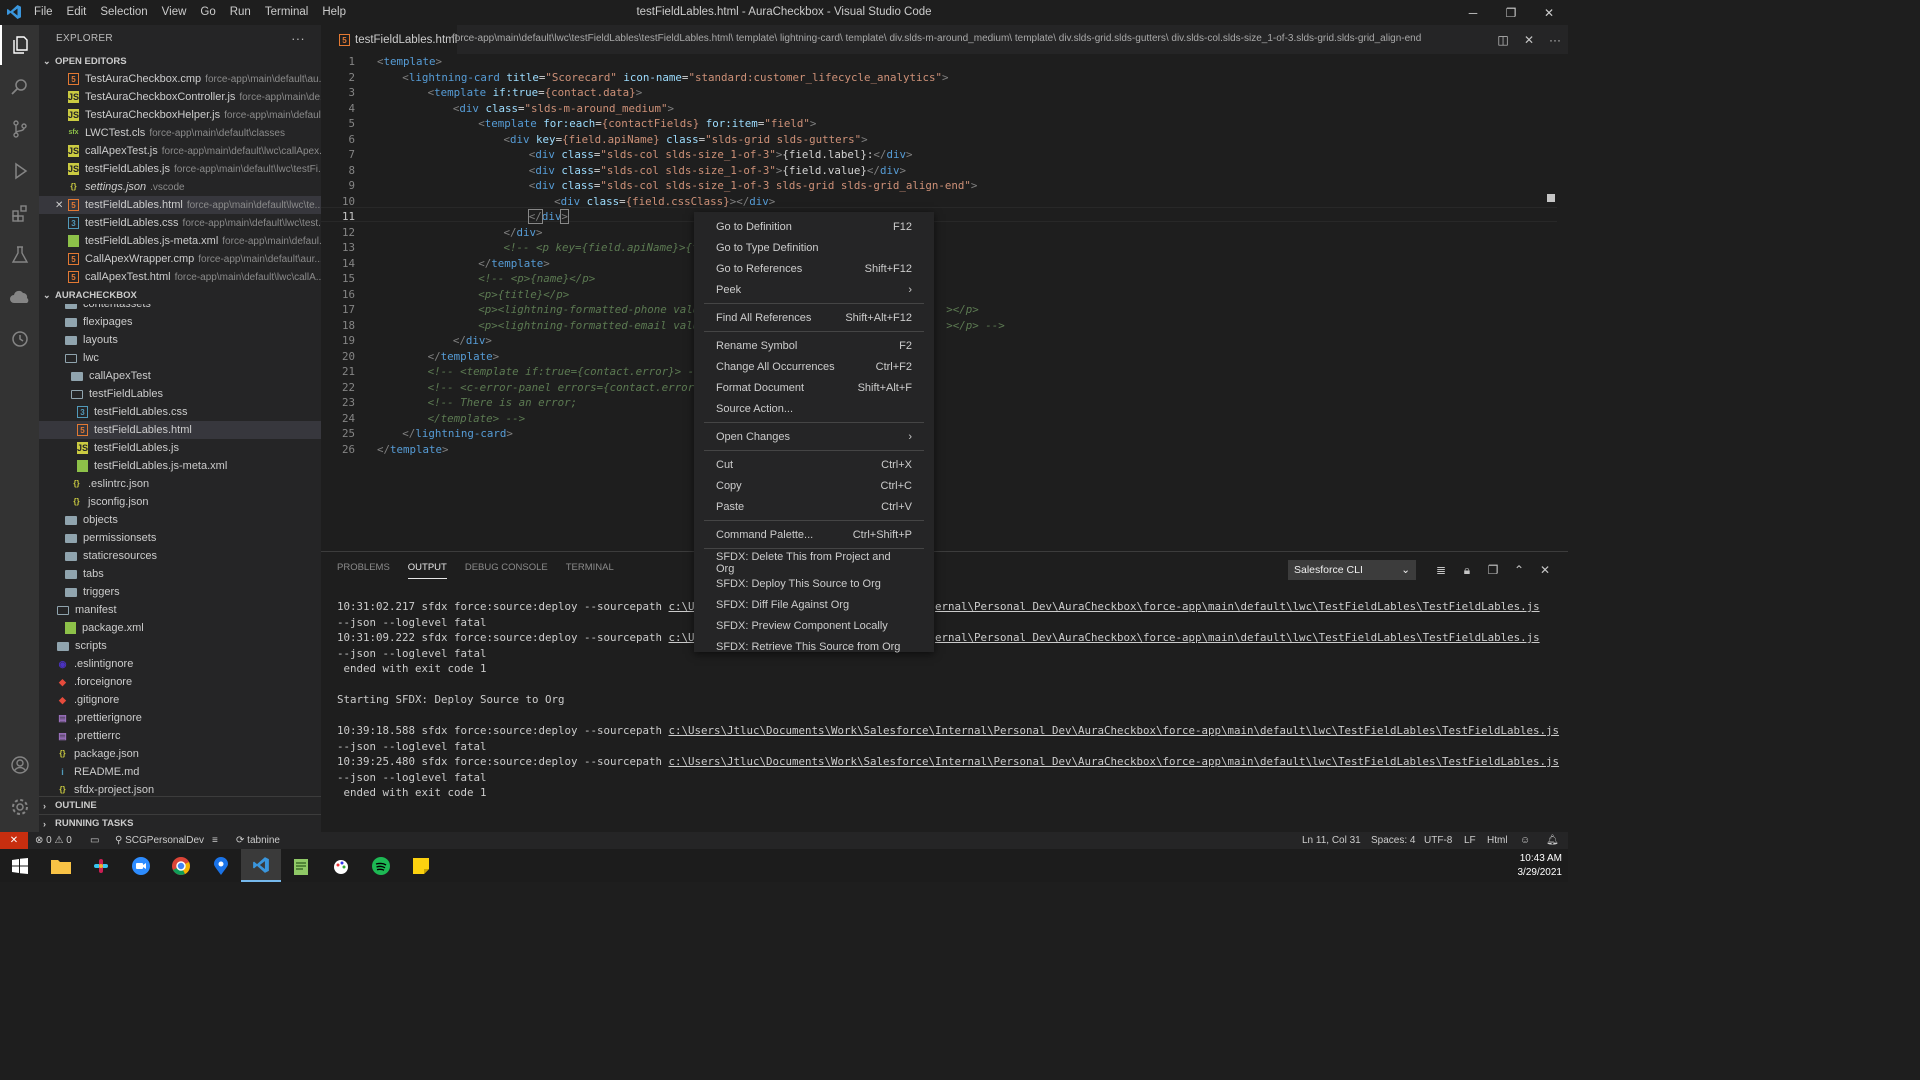 This screenshot has width=1920, height=1080. Describe the element at coordinates (814, 317) in the screenshot. I see `context-menu-item: Find All References Shift+Alt+F12` at that location.